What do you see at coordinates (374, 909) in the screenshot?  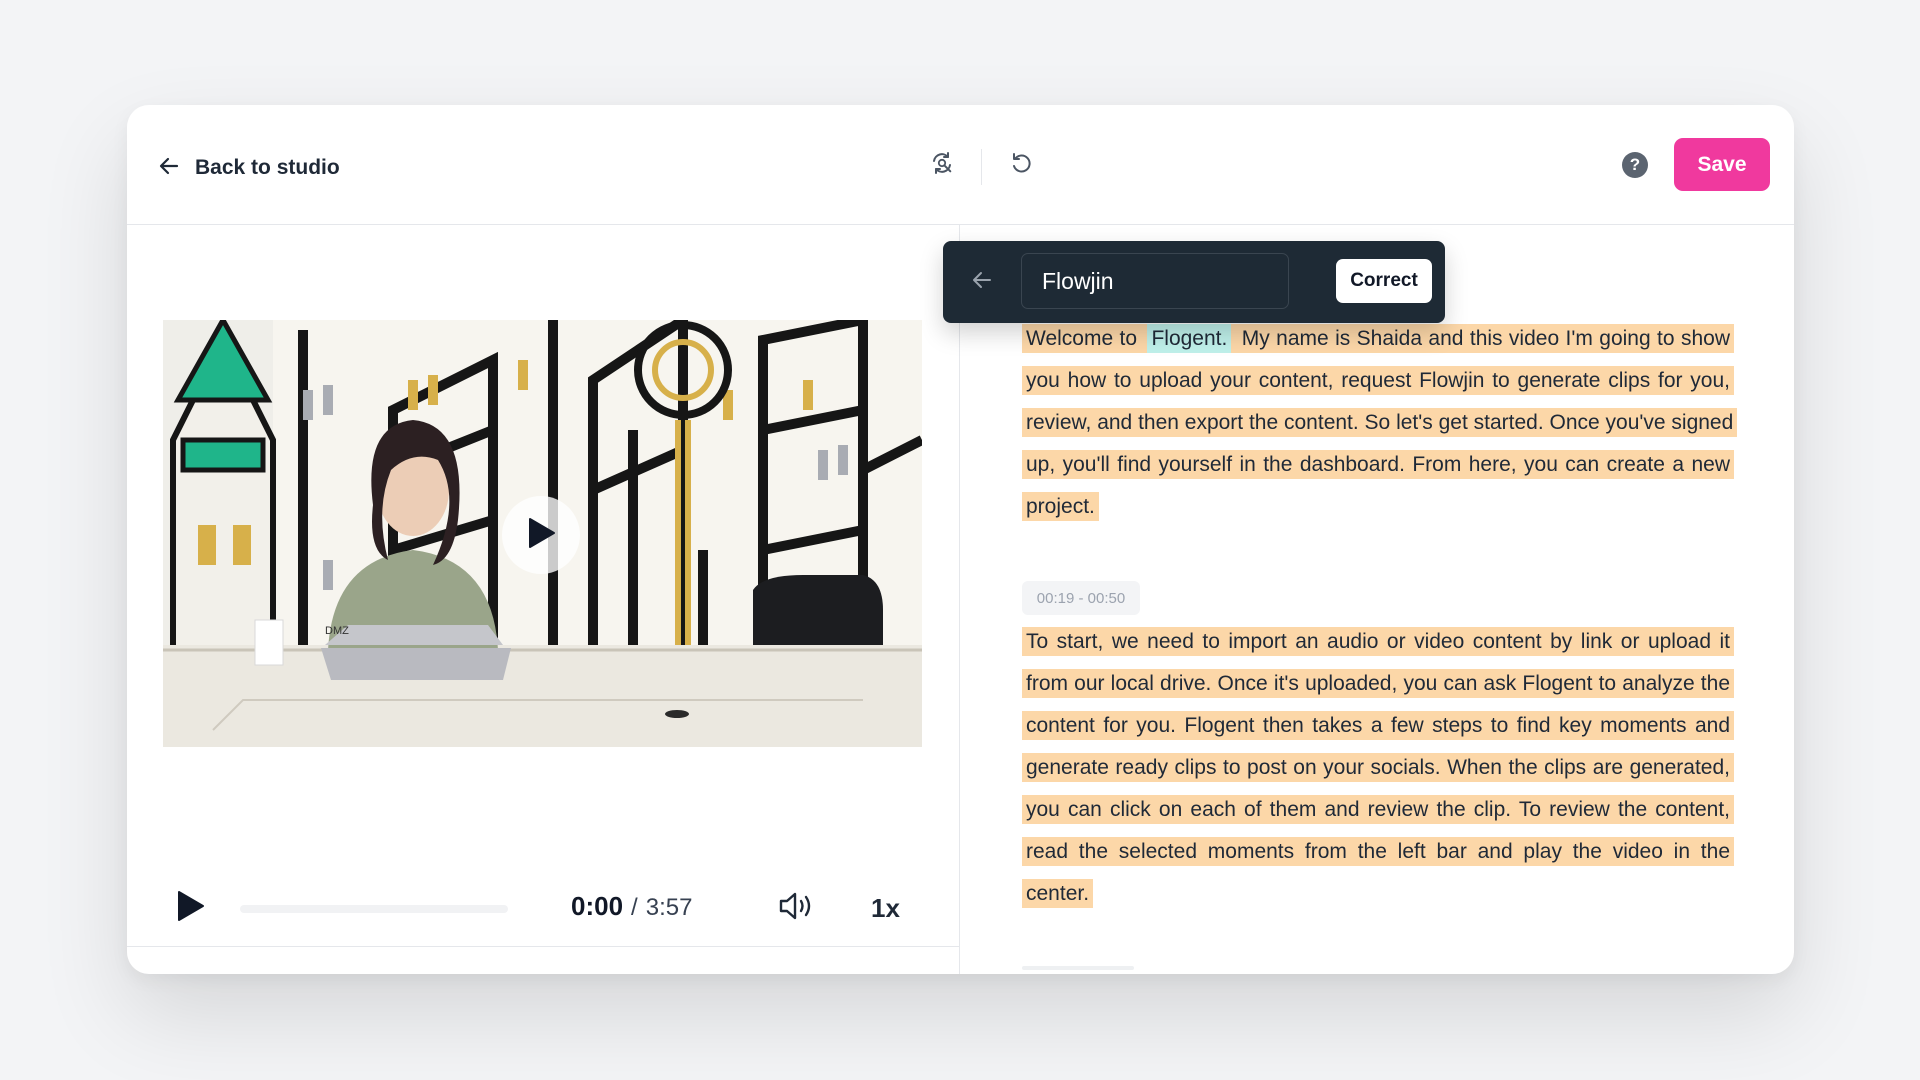 I see `seek-bar` at bounding box center [374, 909].